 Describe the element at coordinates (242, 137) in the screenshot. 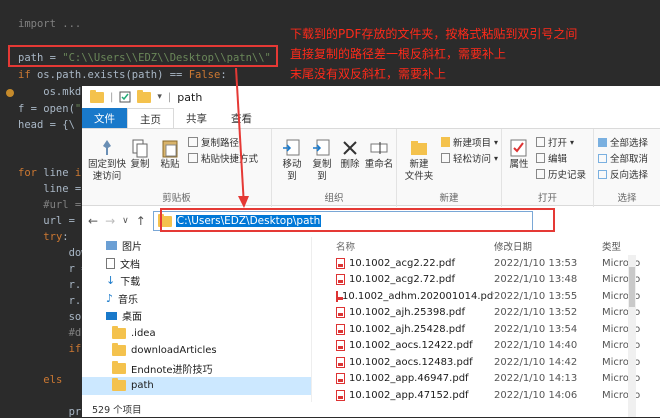

I see `red-arrow` at that location.